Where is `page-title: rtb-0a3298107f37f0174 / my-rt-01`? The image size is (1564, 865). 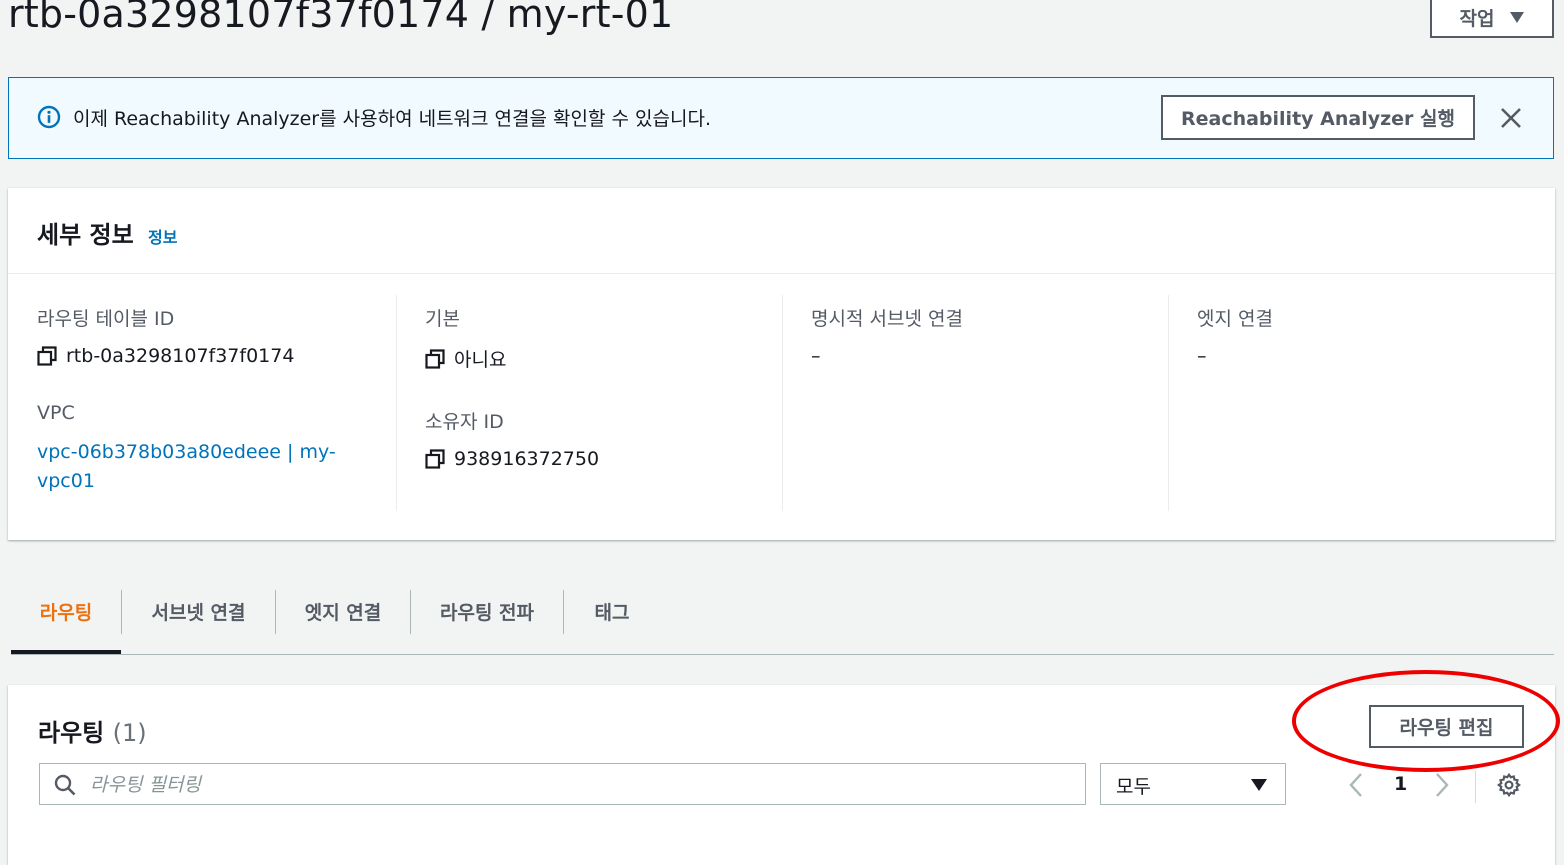
page-title: rtb-0a3298107f37f0174 / my-rt-01 is located at coordinates (341, 18).